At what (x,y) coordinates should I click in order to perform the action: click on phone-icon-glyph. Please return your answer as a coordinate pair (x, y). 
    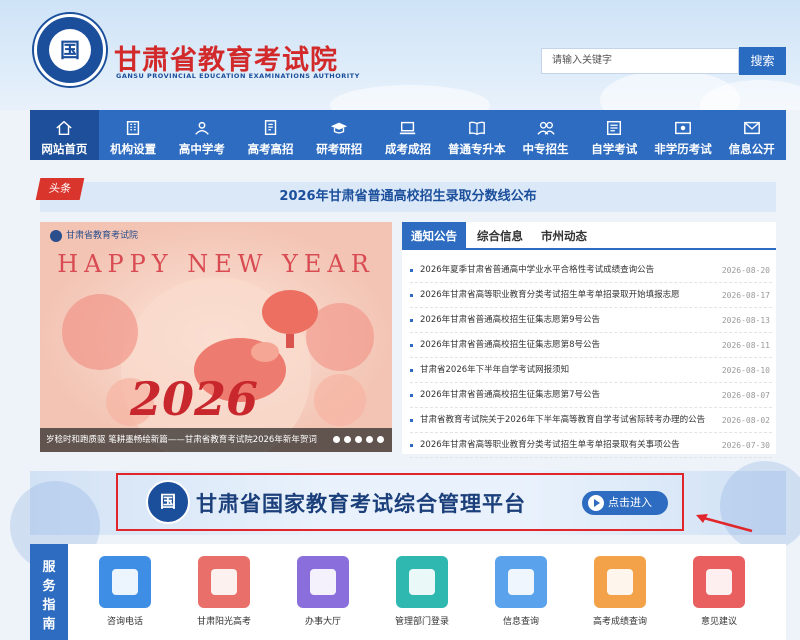
    Looking at the image, I should click on (125, 582).